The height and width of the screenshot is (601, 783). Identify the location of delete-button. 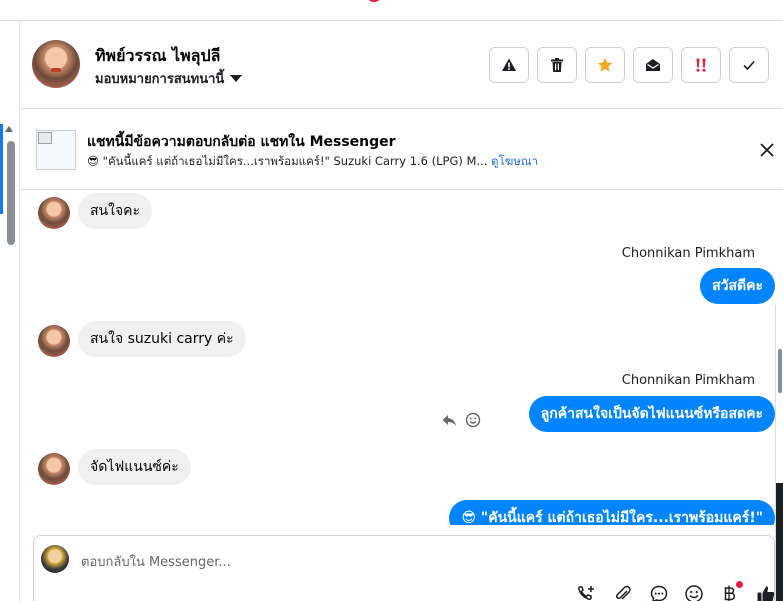
(557, 65).